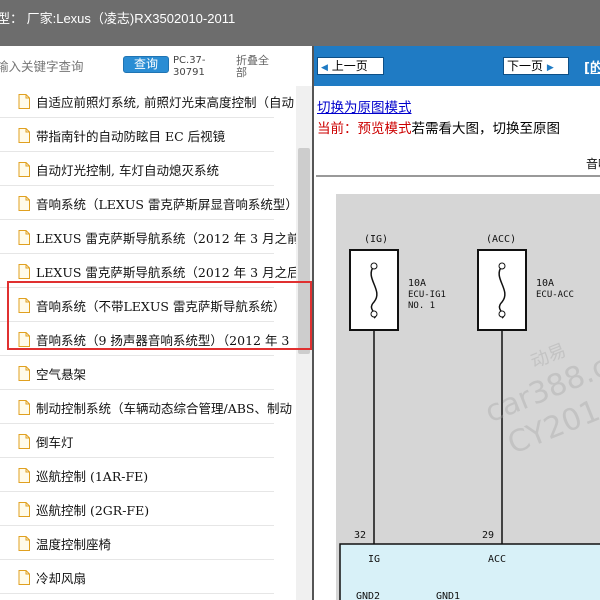 The image size is (600, 600). I want to click on fuse1-terminal-top, so click(374, 266).